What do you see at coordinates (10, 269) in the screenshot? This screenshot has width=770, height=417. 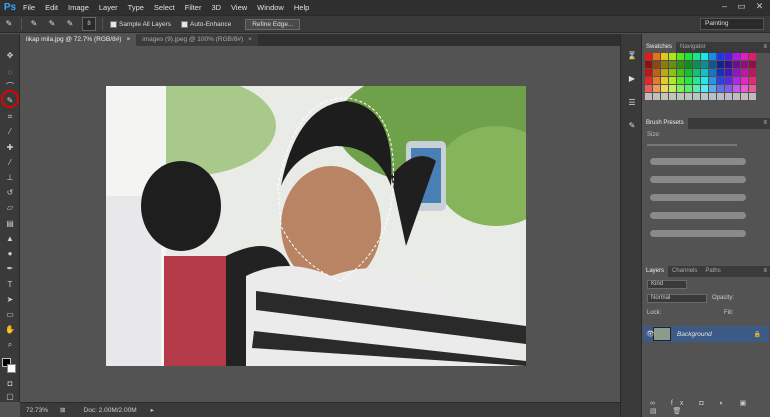 I see `pen-tool-icon: ✒` at bounding box center [10, 269].